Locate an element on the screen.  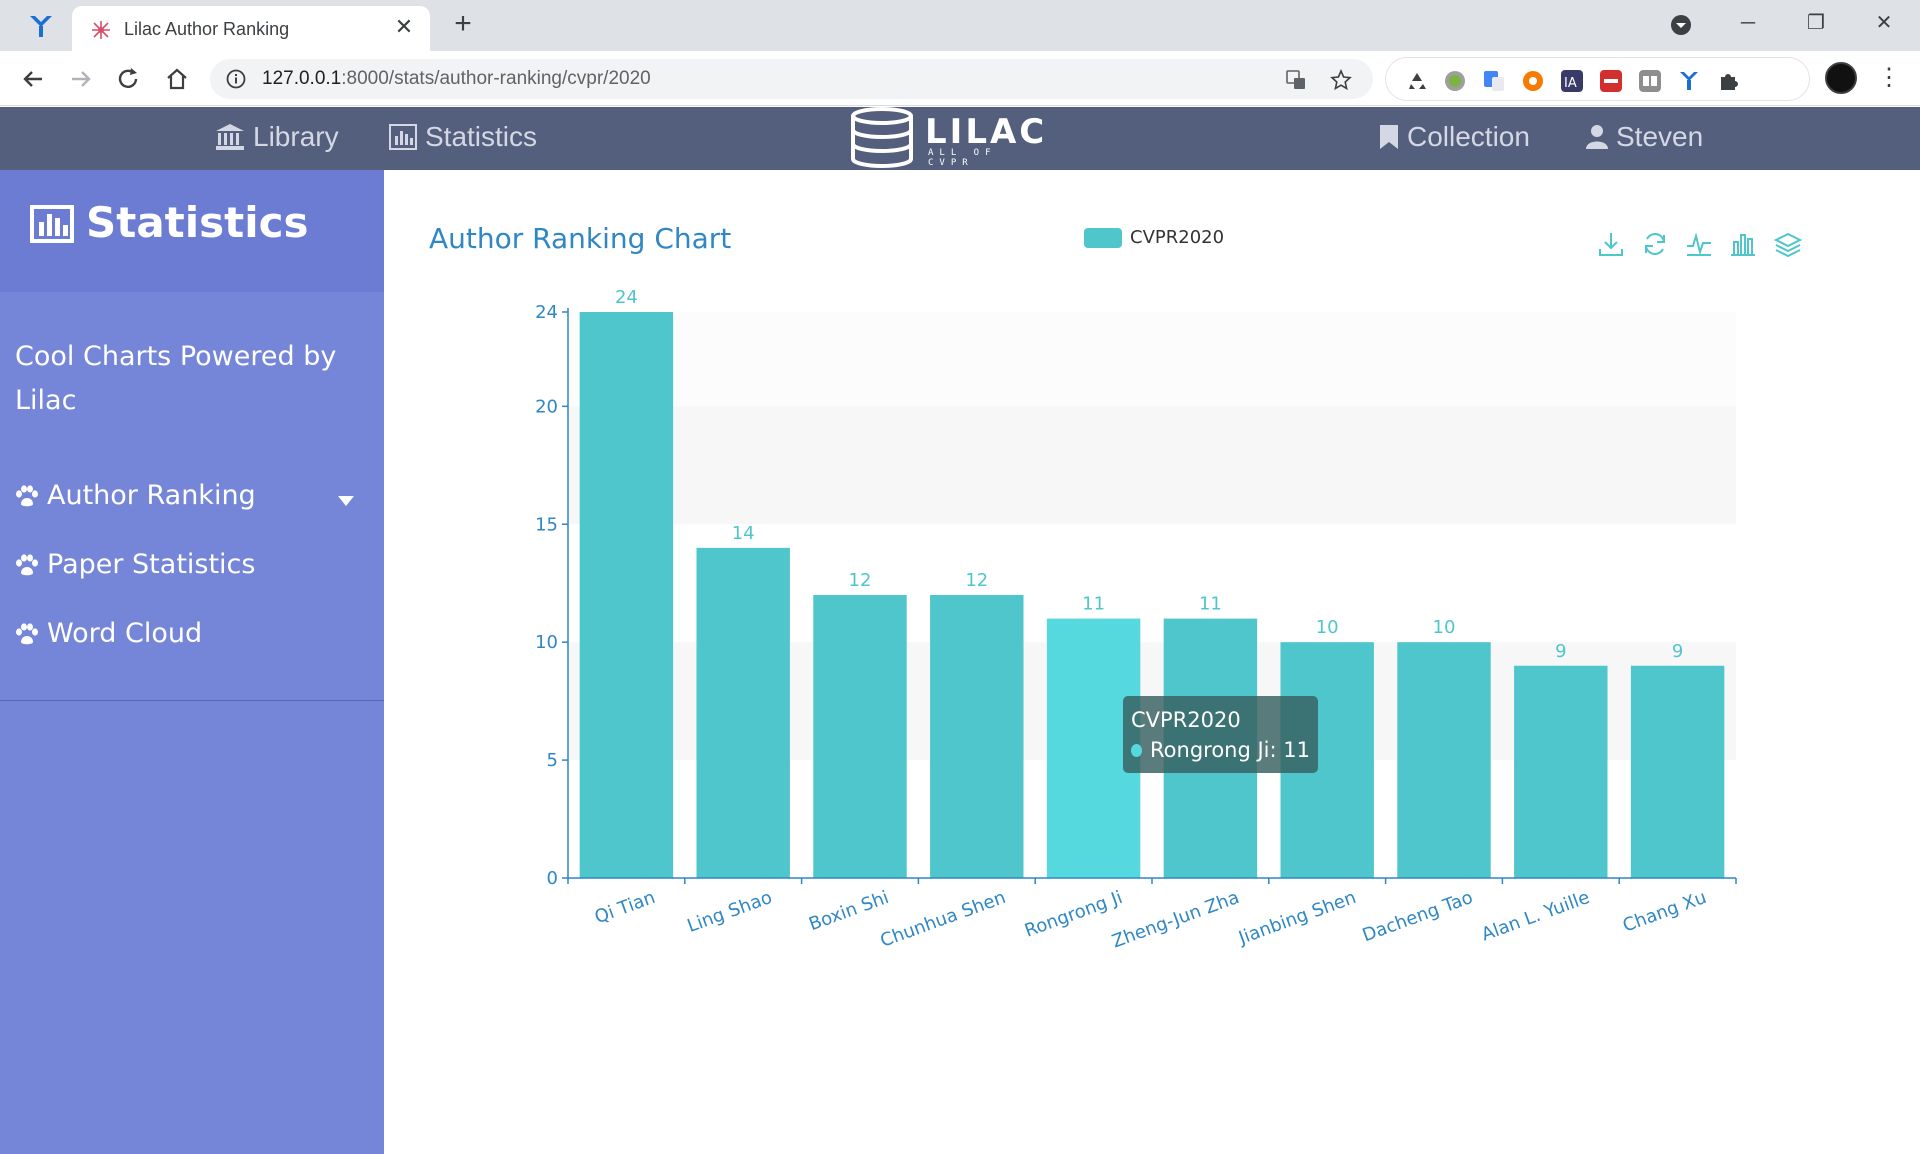
reload-icon is located at coordinates (128, 79).